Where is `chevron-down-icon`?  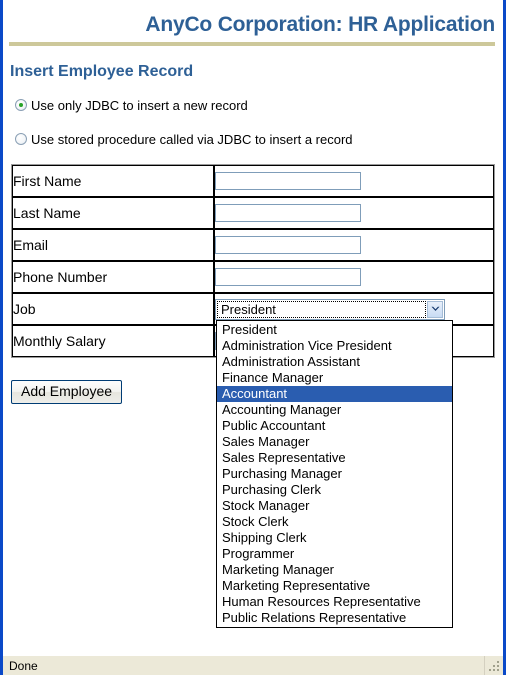
chevron-down-icon is located at coordinates (435, 309).